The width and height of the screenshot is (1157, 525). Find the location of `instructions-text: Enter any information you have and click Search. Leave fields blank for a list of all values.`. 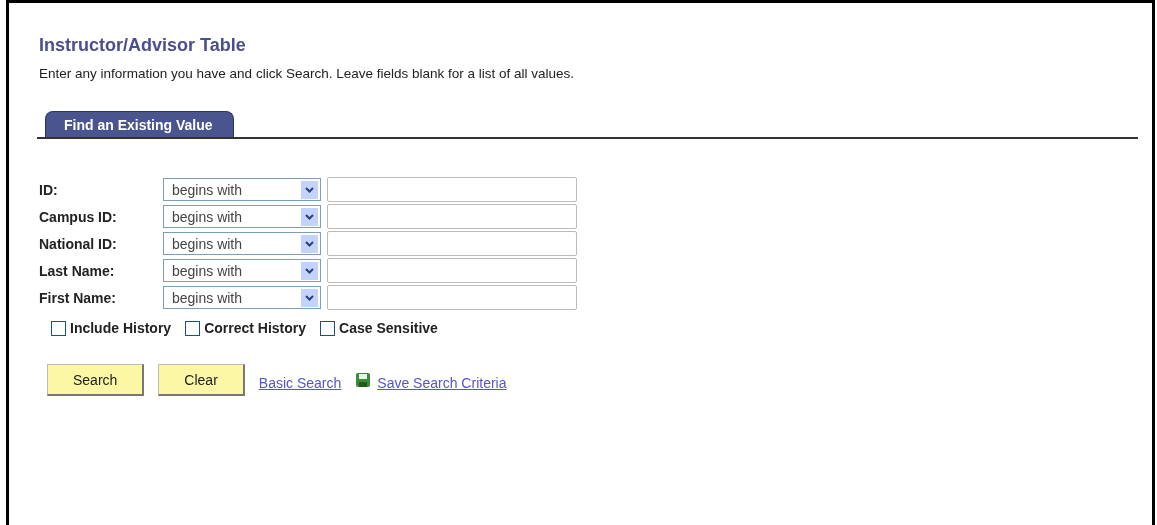

instructions-text: Enter any information you have and click Search. Leave fields blank for a list of all values. is located at coordinates (307, 73).